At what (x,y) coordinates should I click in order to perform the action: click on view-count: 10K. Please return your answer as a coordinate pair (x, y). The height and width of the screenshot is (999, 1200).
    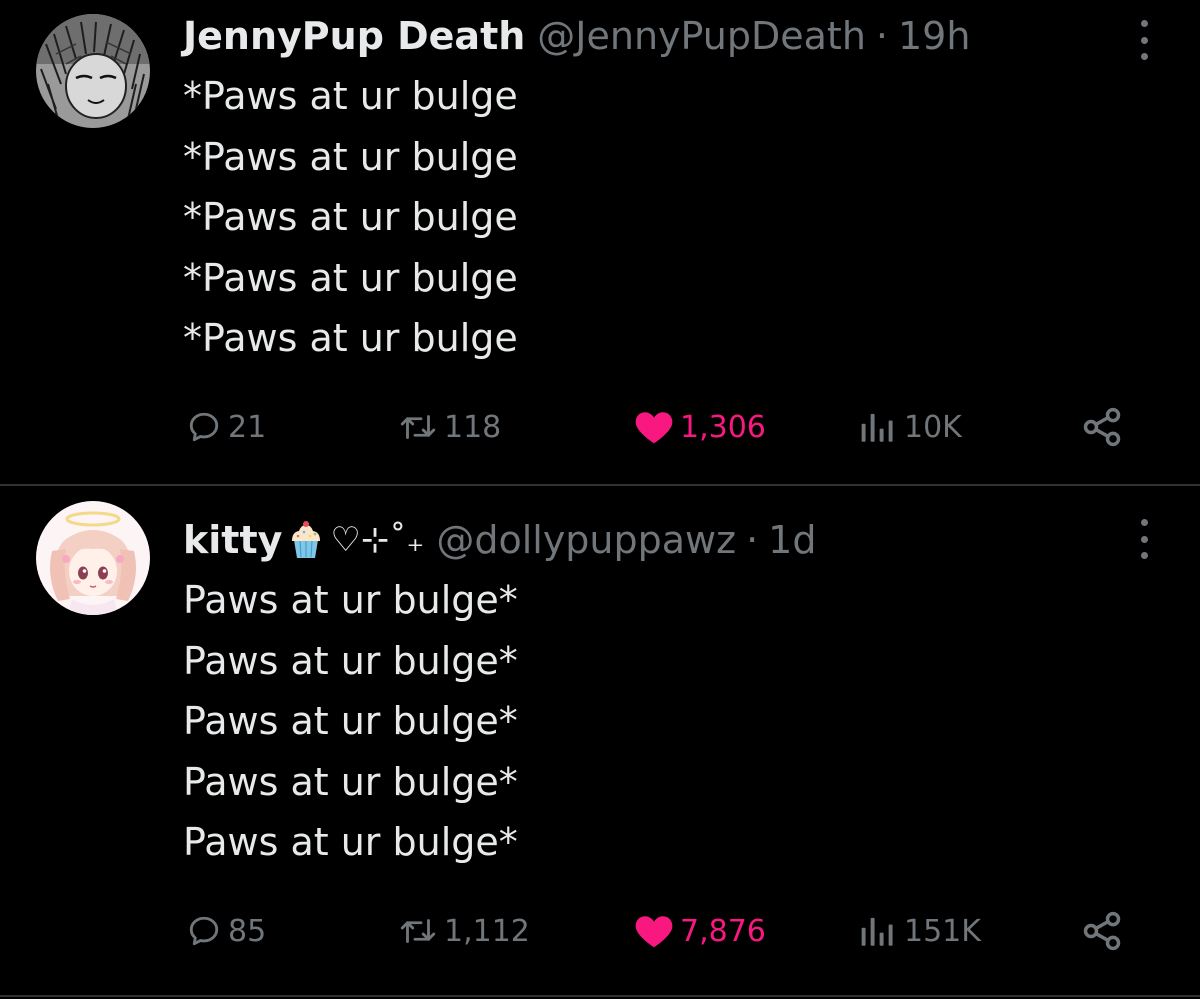
    Looking at the image, I should click on (933, 427).